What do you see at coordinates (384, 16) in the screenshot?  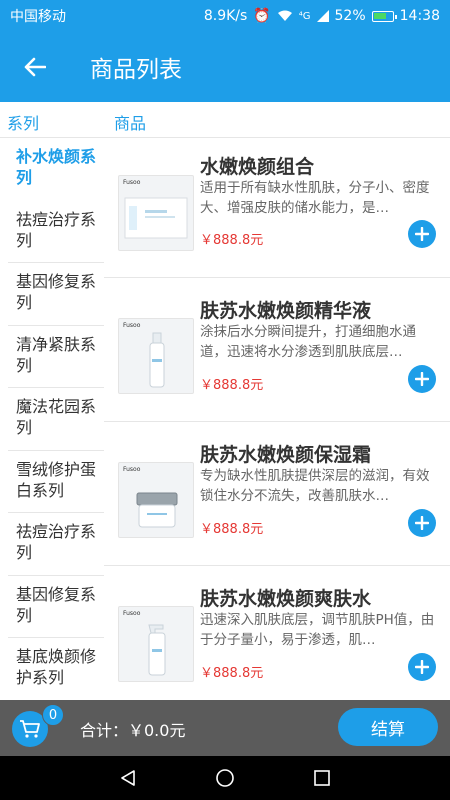 I see `battery-icon` at bounding box center [384, 16].